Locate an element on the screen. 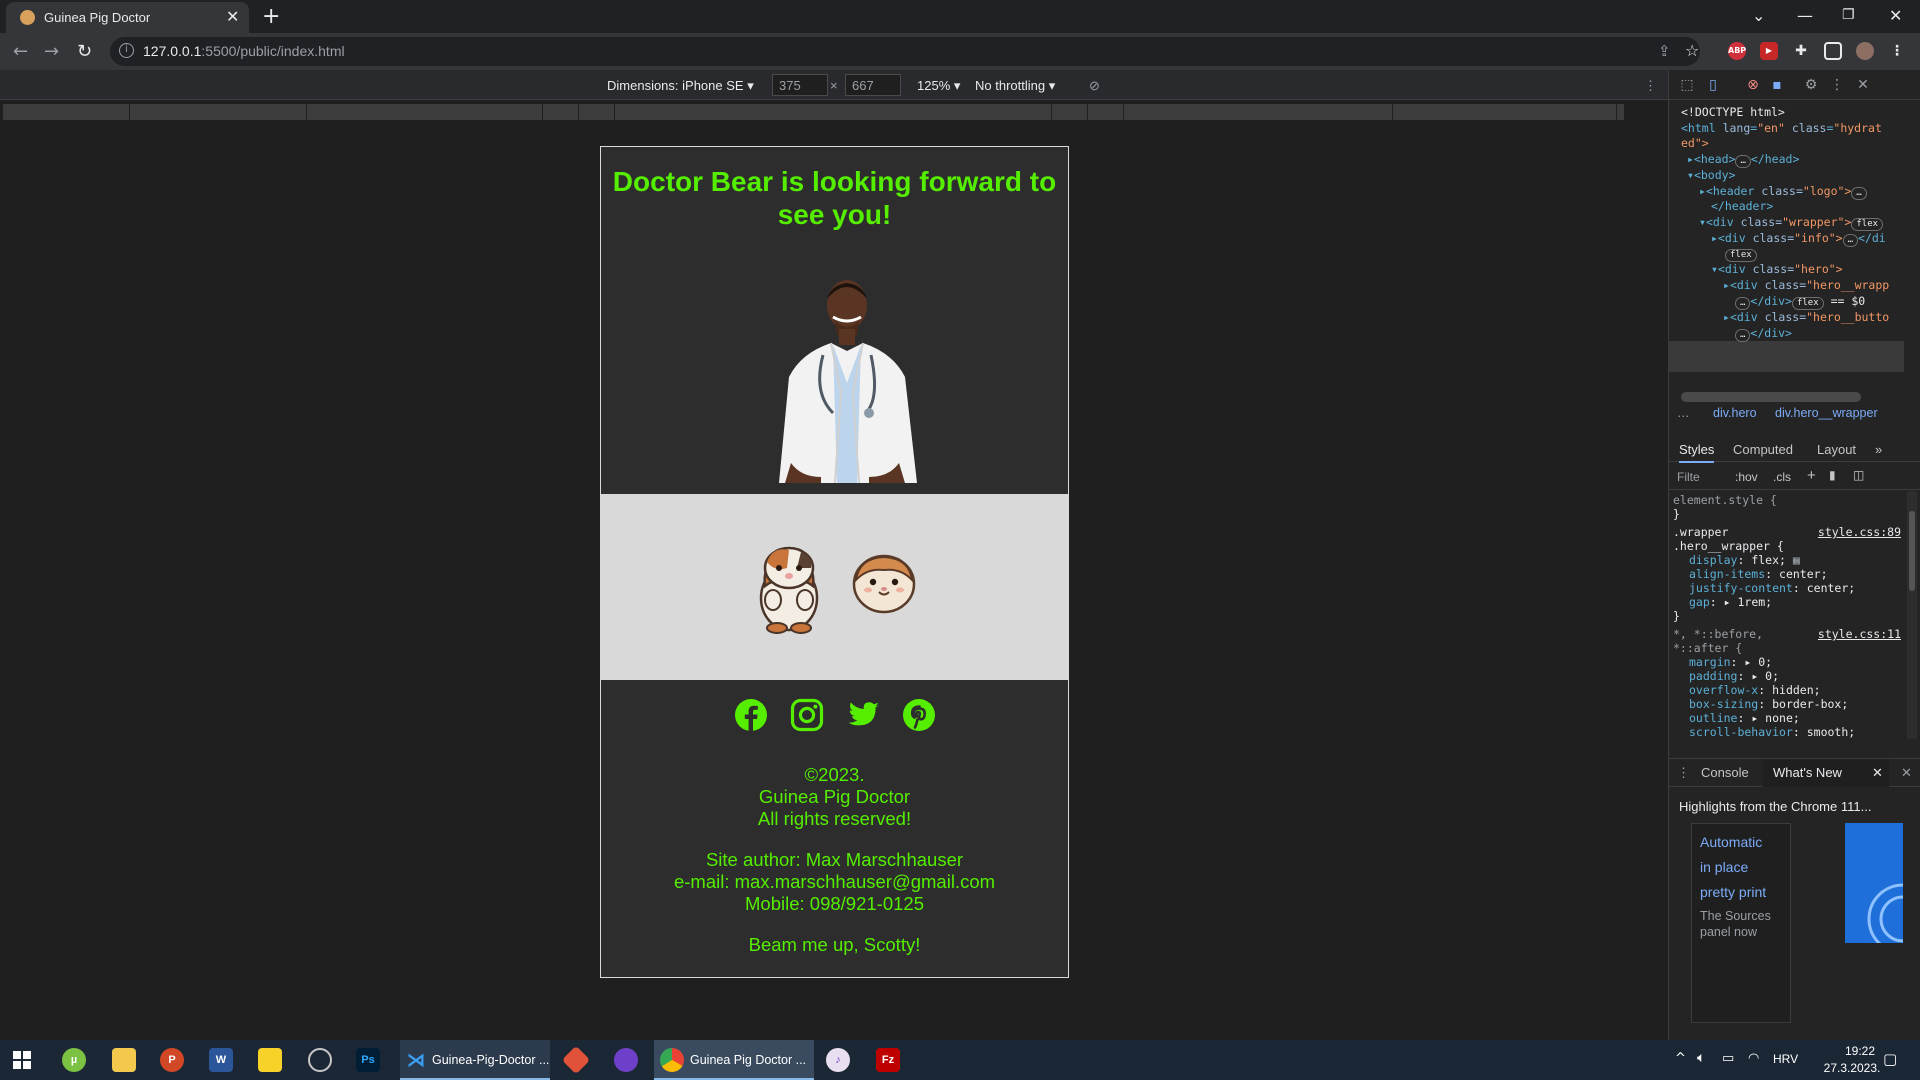 This screenshot has width=1920, height=1080. tab-layout: Layout is located at coordinates (1836, 449).